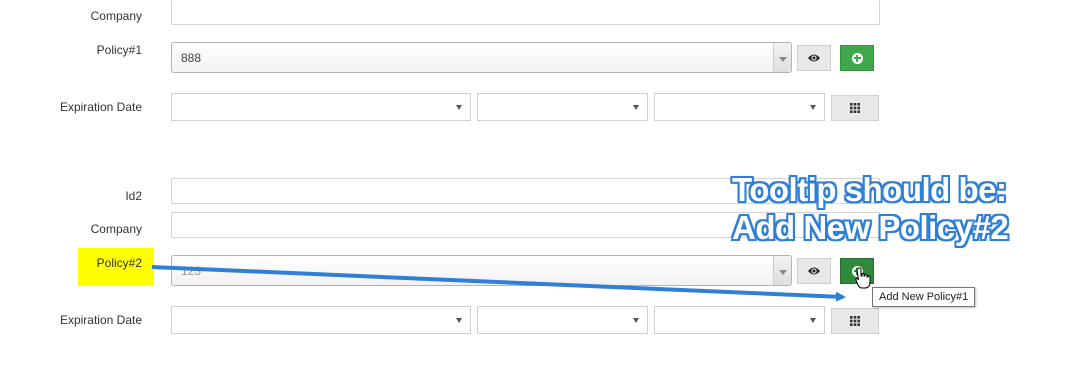 The image size is (1065, 373). Describe the element at coordinates (116, 16) in the screenshot. I see `company-label-1: Company` at that location.